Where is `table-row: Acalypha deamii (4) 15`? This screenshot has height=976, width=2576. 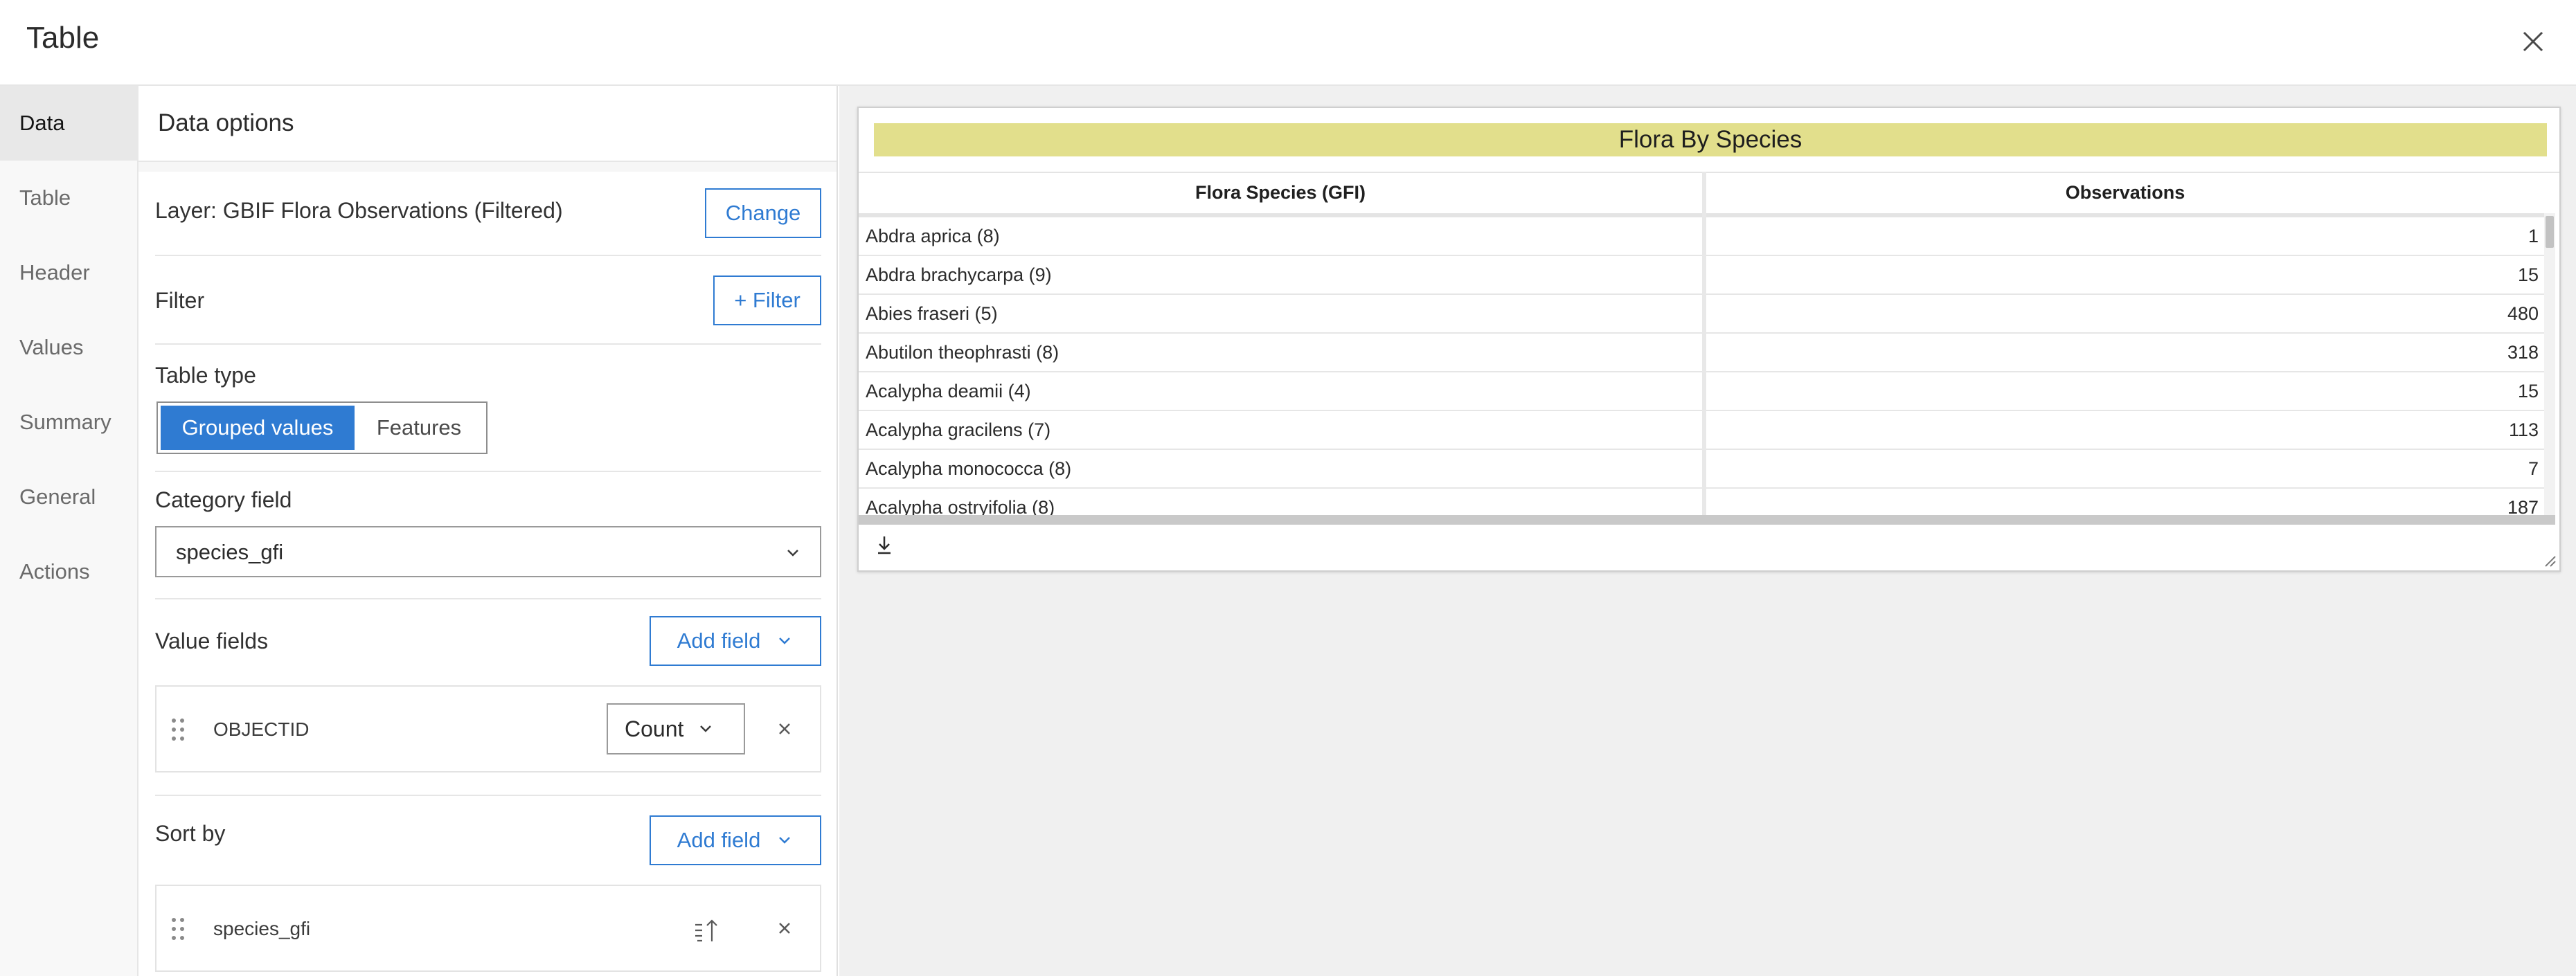
table-row: Acalypha deamii (4) 15 is located at coordinates (1702, 391).